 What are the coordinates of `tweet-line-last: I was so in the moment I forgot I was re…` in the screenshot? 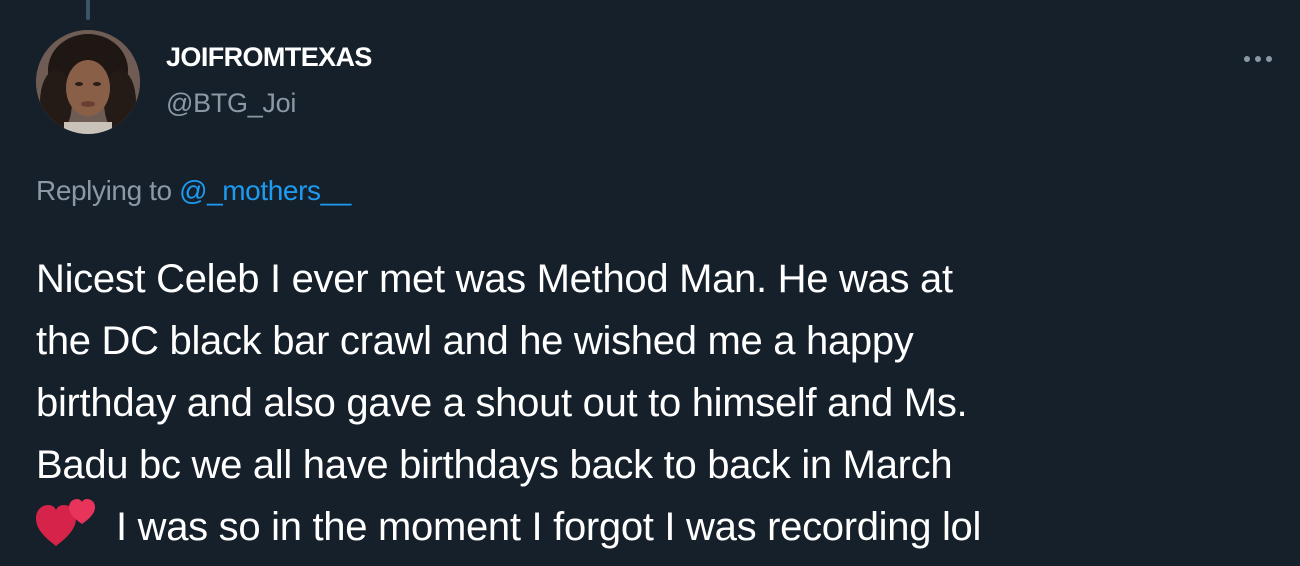 It's located at (656, 531).